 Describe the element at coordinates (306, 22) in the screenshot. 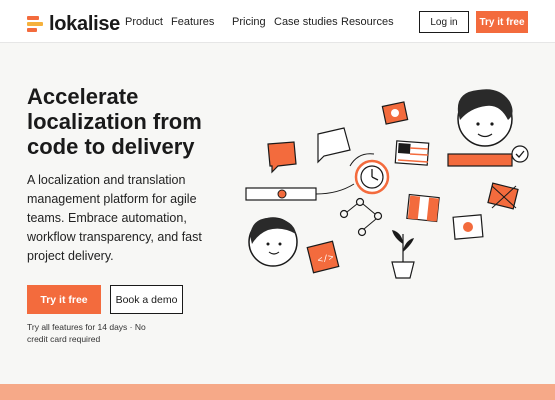

I see `nav-item-case-studies: Case studies` at that location.